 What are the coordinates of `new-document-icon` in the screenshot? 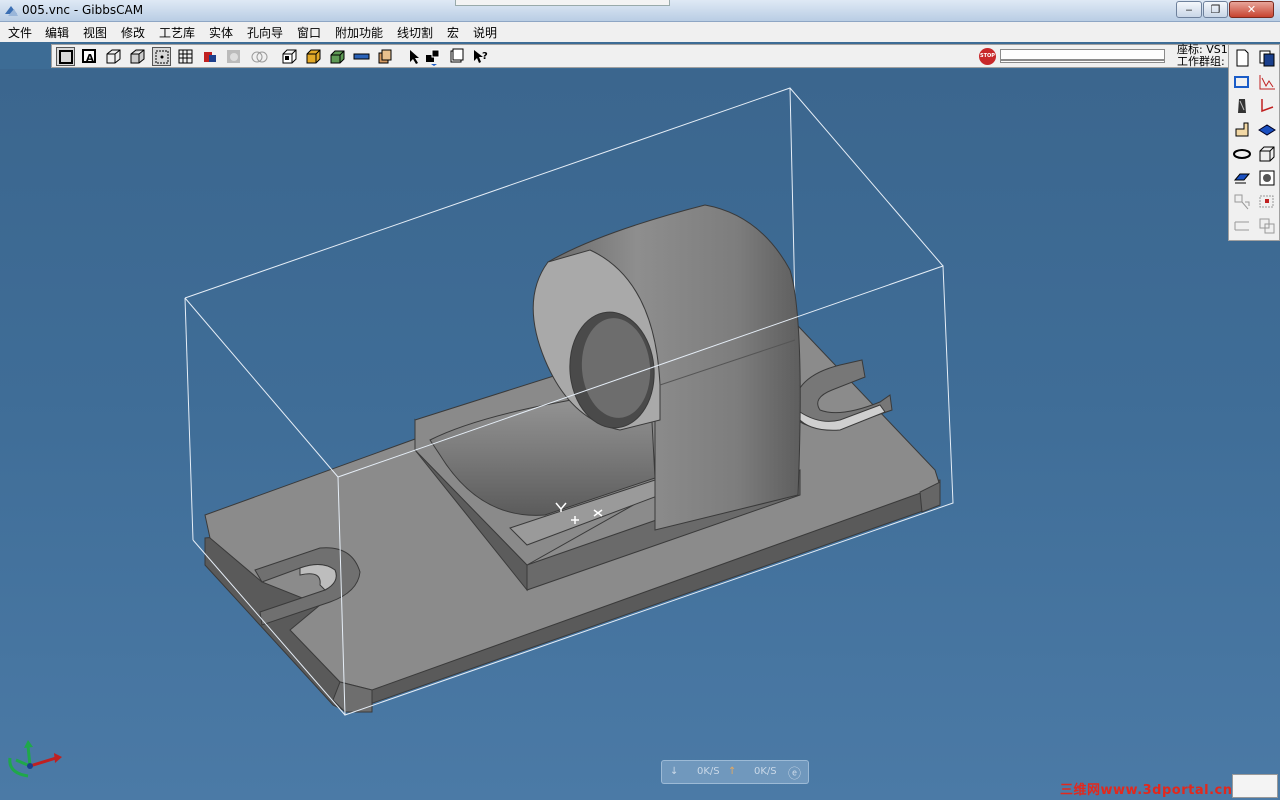 It's located at (1242, 58).